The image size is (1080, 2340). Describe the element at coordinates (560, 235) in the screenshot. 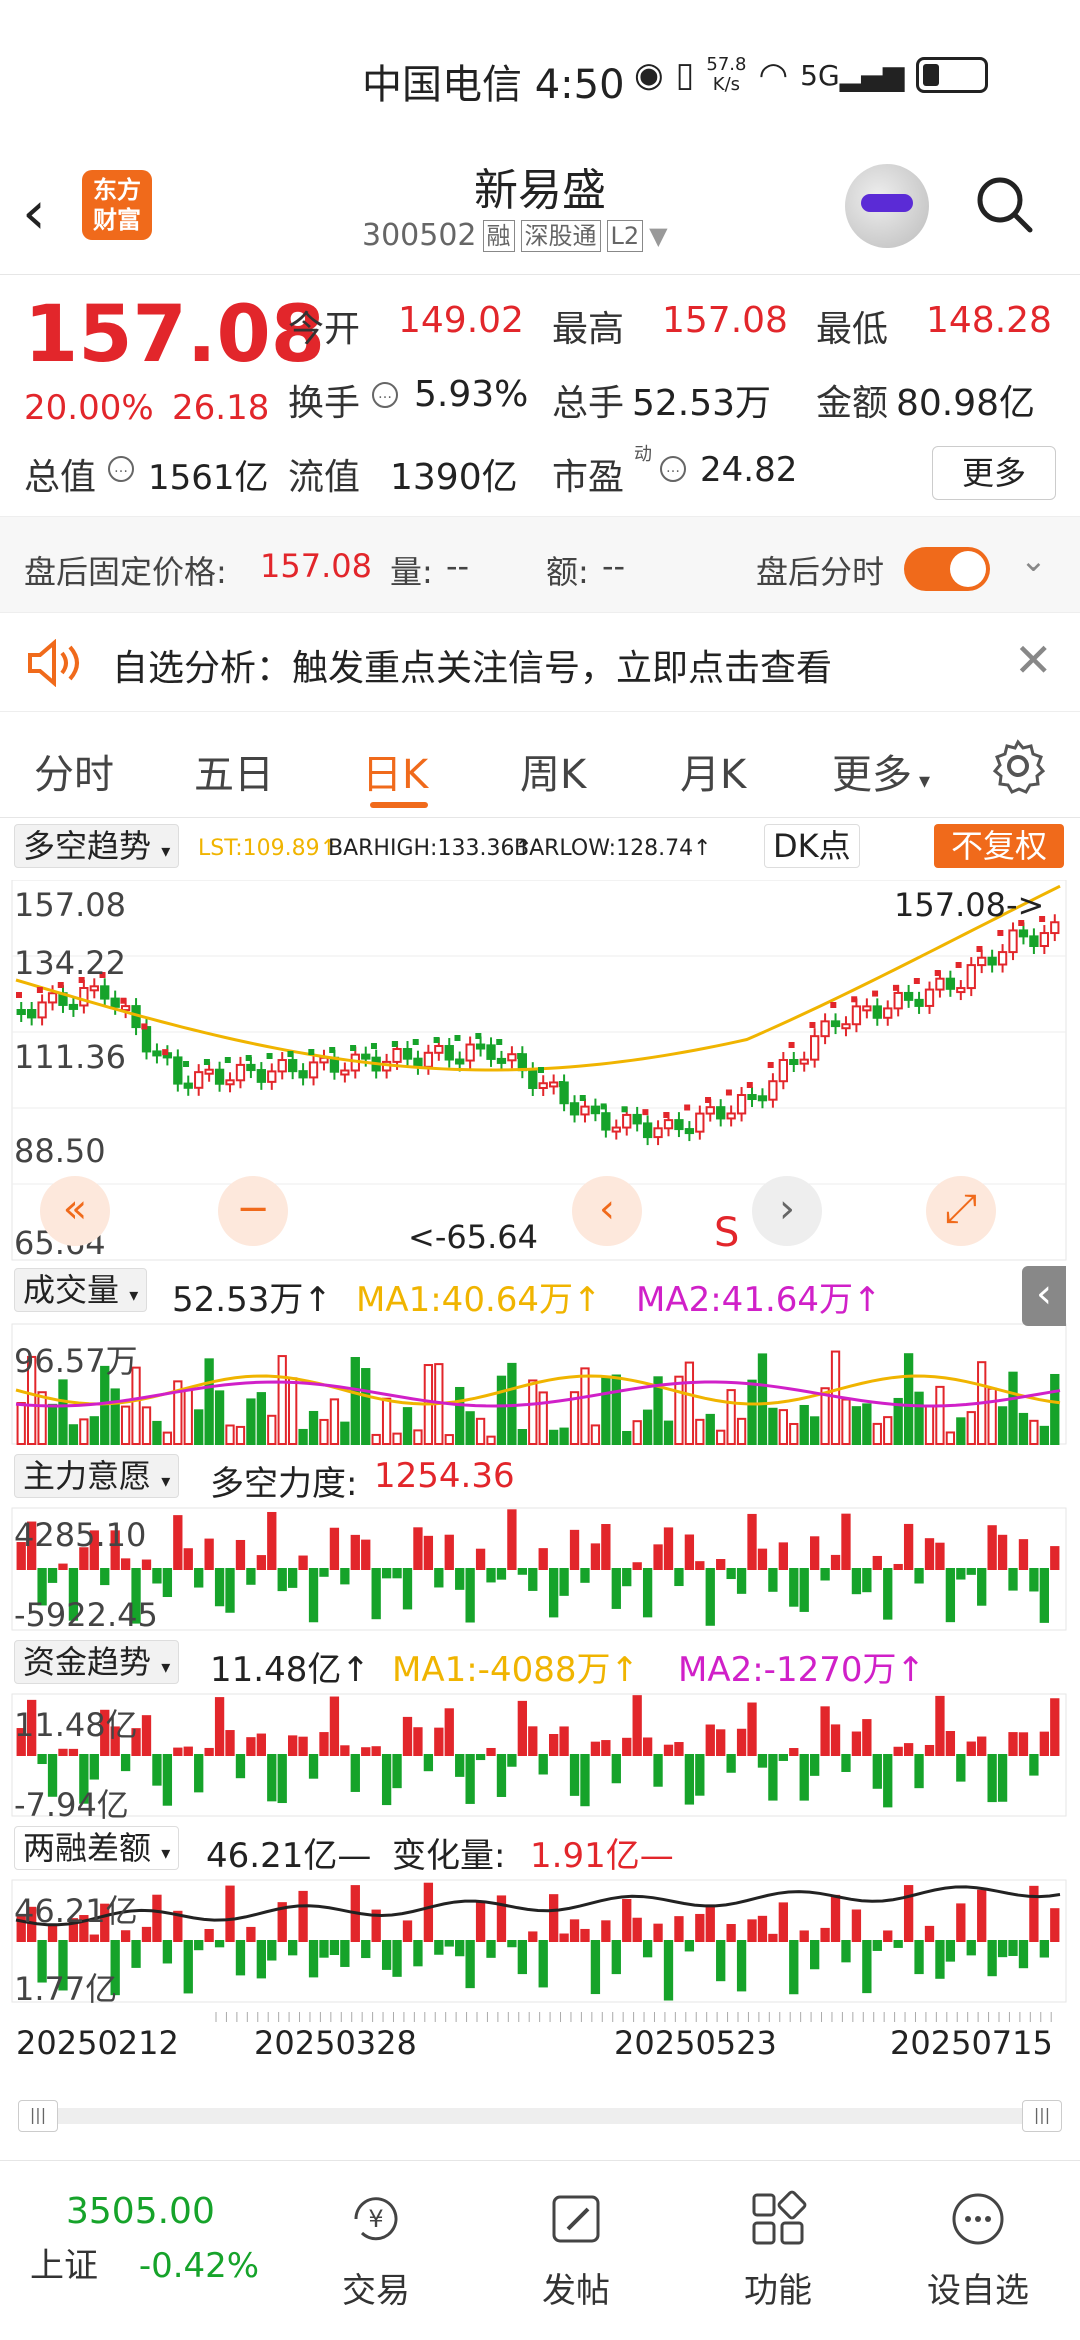

I see `connect-tag: 深股通` at that location.